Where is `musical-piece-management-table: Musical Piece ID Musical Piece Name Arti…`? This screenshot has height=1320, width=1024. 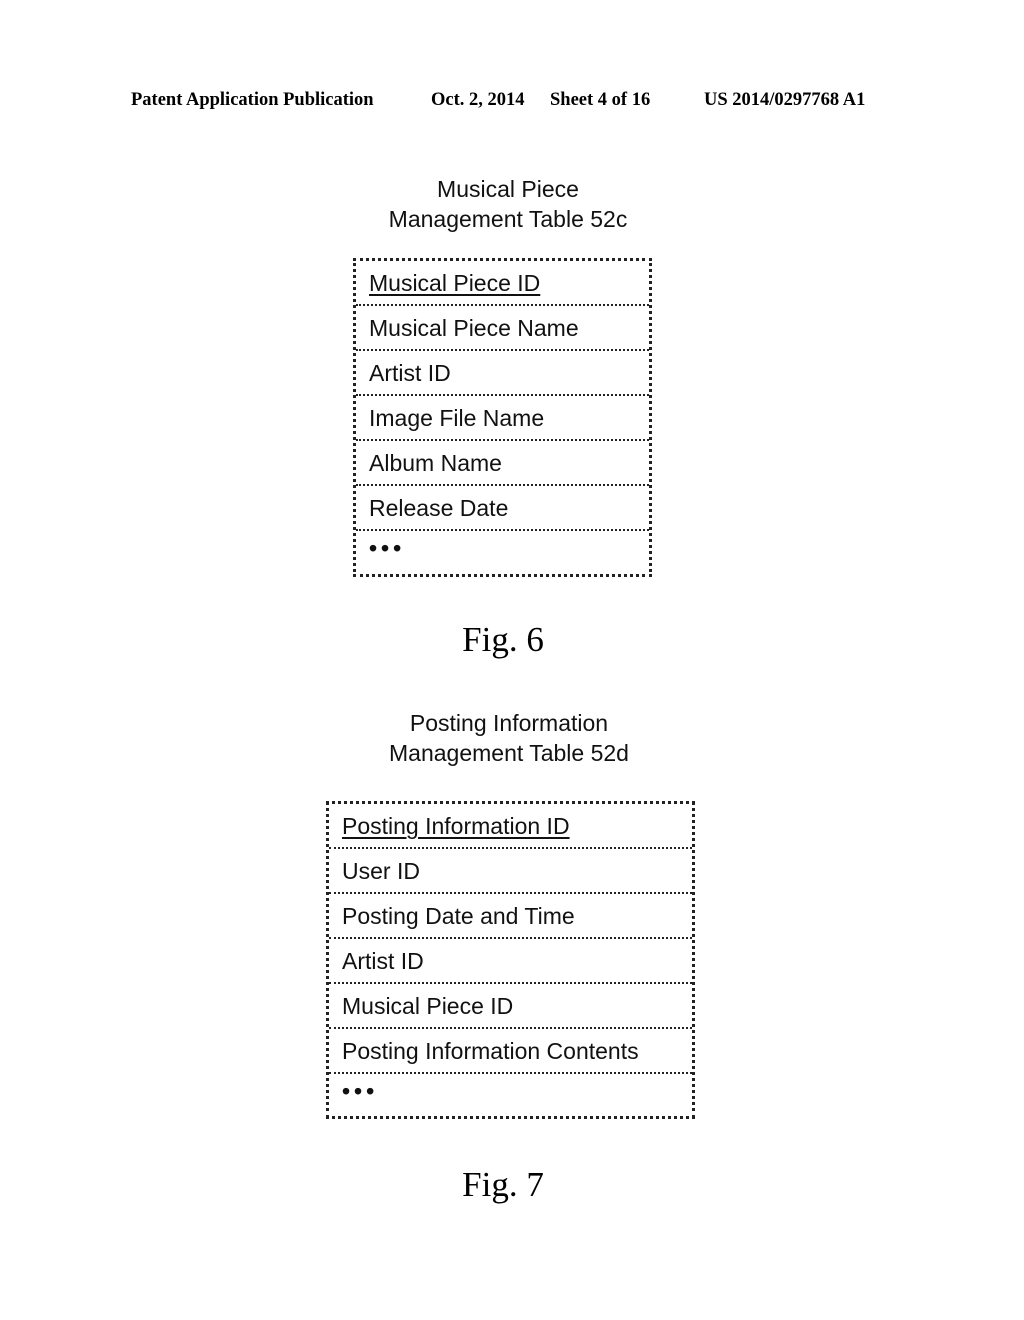
musical-piece-management-table: Musical Piece ID Musical Piece Name Arti… is located at coordinates (502, 417).